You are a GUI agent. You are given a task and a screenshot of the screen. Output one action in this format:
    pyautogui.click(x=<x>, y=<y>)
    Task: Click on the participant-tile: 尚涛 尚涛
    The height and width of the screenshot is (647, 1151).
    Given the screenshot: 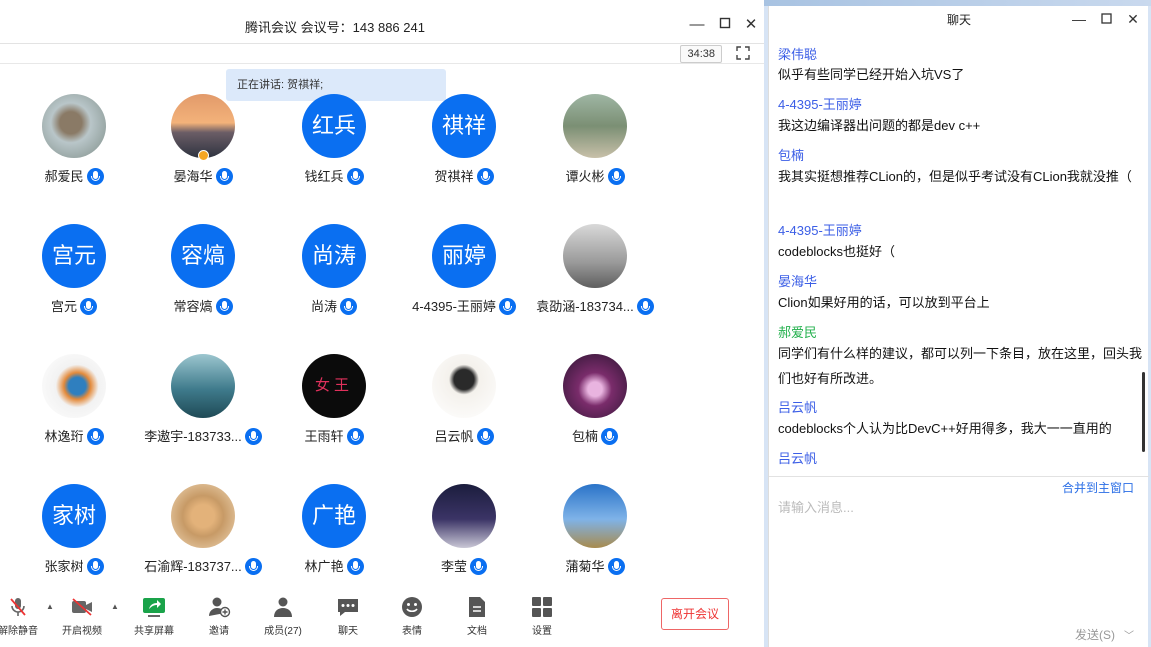 What is the action you would take?
    pyautogui.click(x=334, y=279)
    